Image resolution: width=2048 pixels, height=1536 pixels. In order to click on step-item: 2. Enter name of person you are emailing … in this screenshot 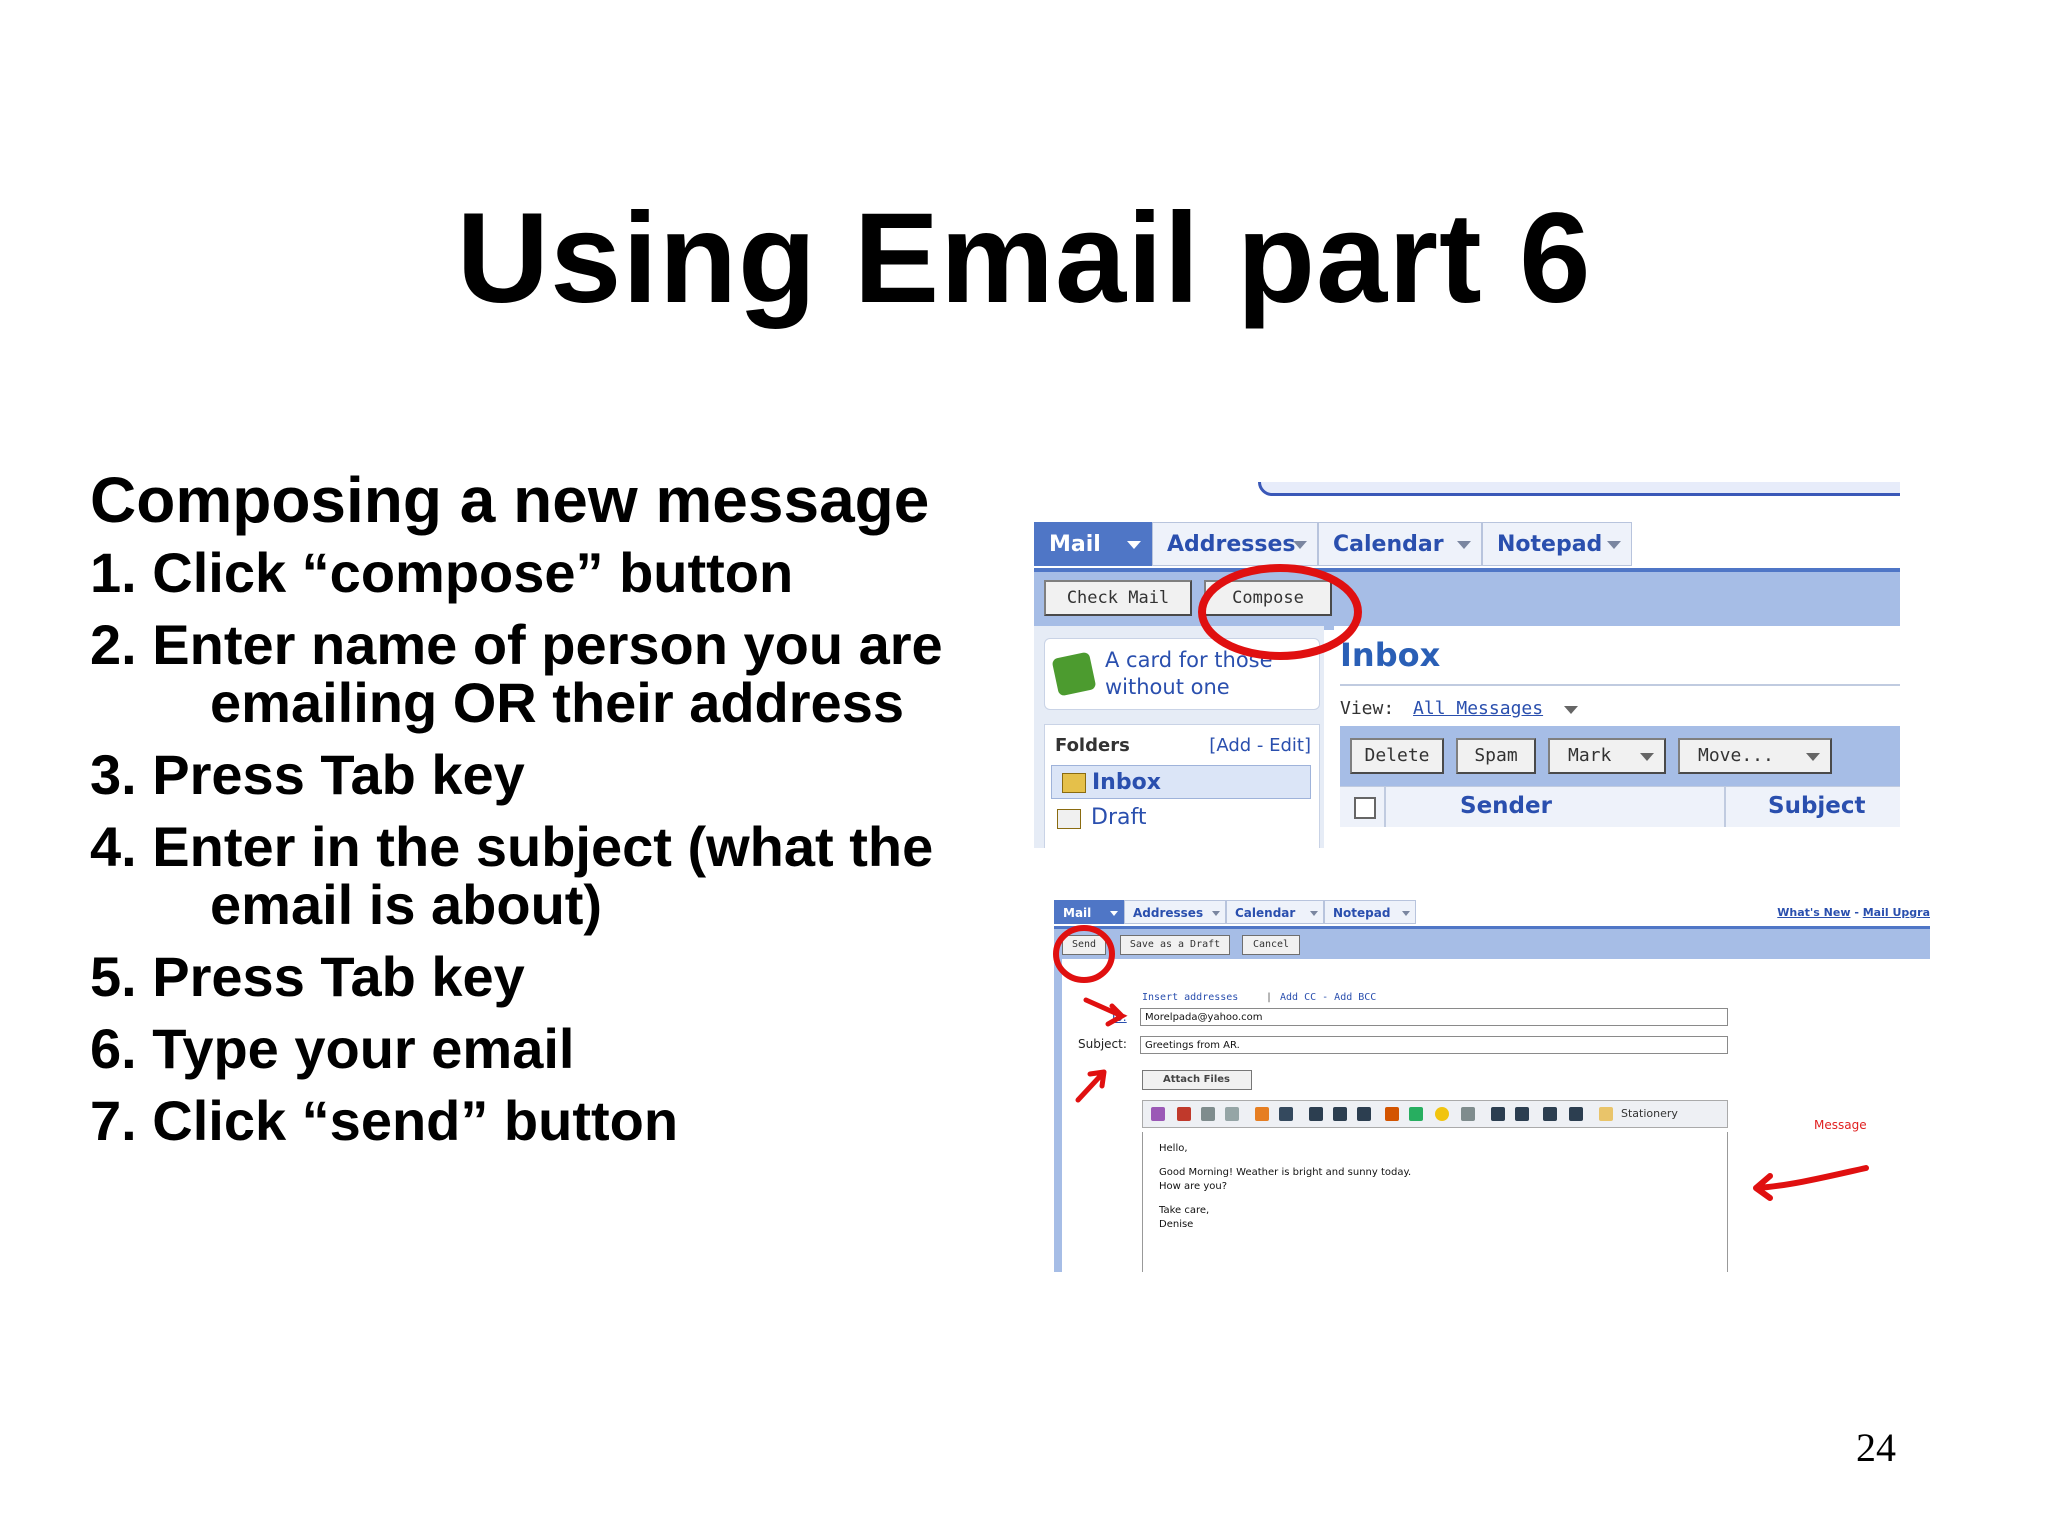, I will do `click(555, 674)`.